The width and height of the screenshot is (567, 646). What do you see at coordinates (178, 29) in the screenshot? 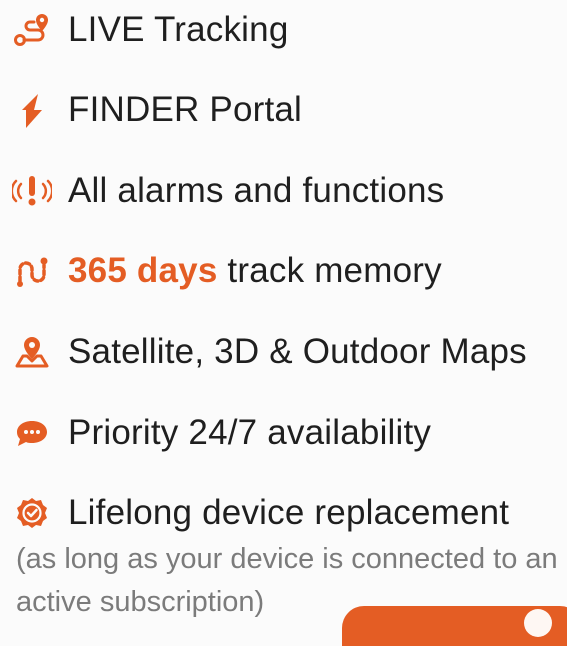
I see `feature-label: LIVE Tracking` at bounding box center [178, 29].